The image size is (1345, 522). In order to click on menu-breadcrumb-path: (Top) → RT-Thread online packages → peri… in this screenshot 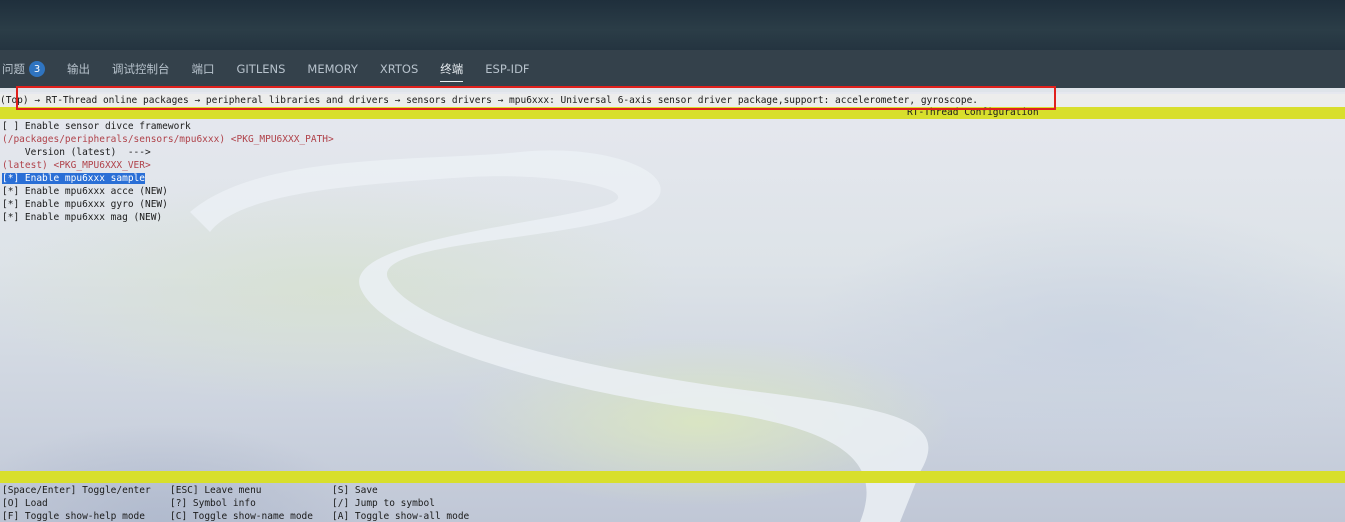, I will do `click(672, 100)`.